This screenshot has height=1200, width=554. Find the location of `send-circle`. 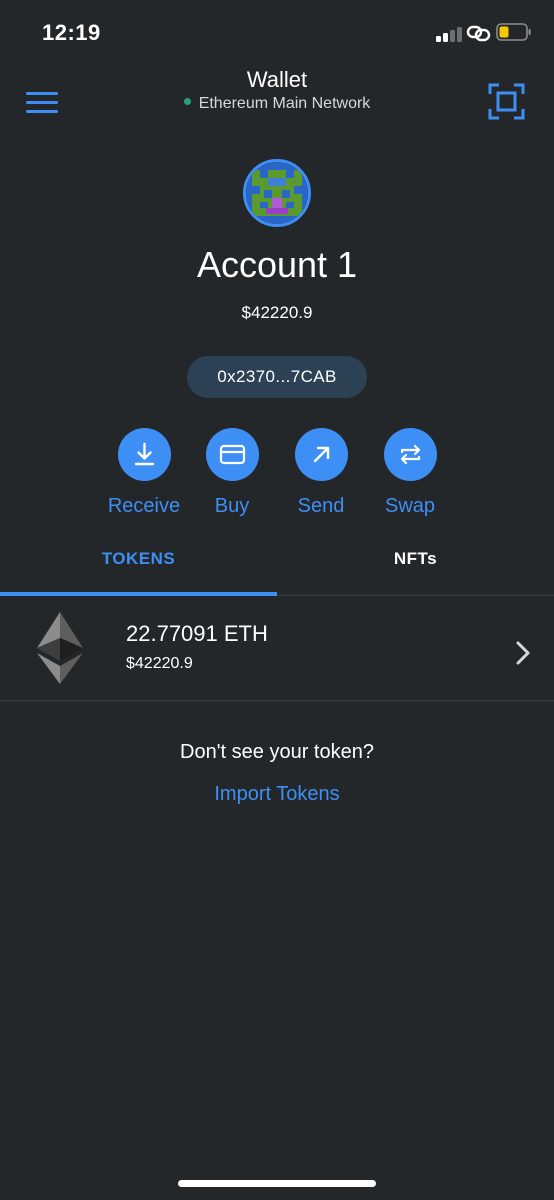

send-circle is located at coordinates (321, 454).